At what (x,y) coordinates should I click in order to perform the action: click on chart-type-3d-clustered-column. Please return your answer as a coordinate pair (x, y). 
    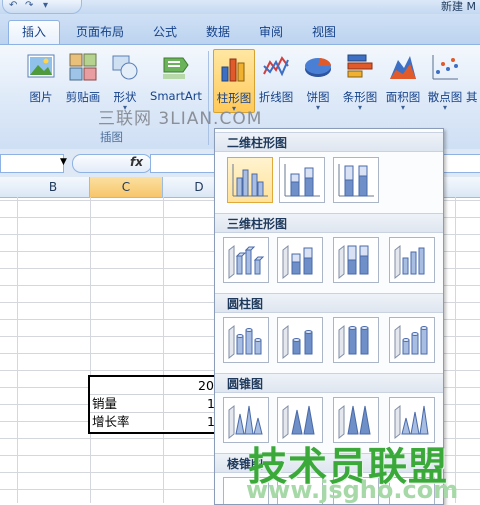
    Looking at the image, I should click on (246, 260).